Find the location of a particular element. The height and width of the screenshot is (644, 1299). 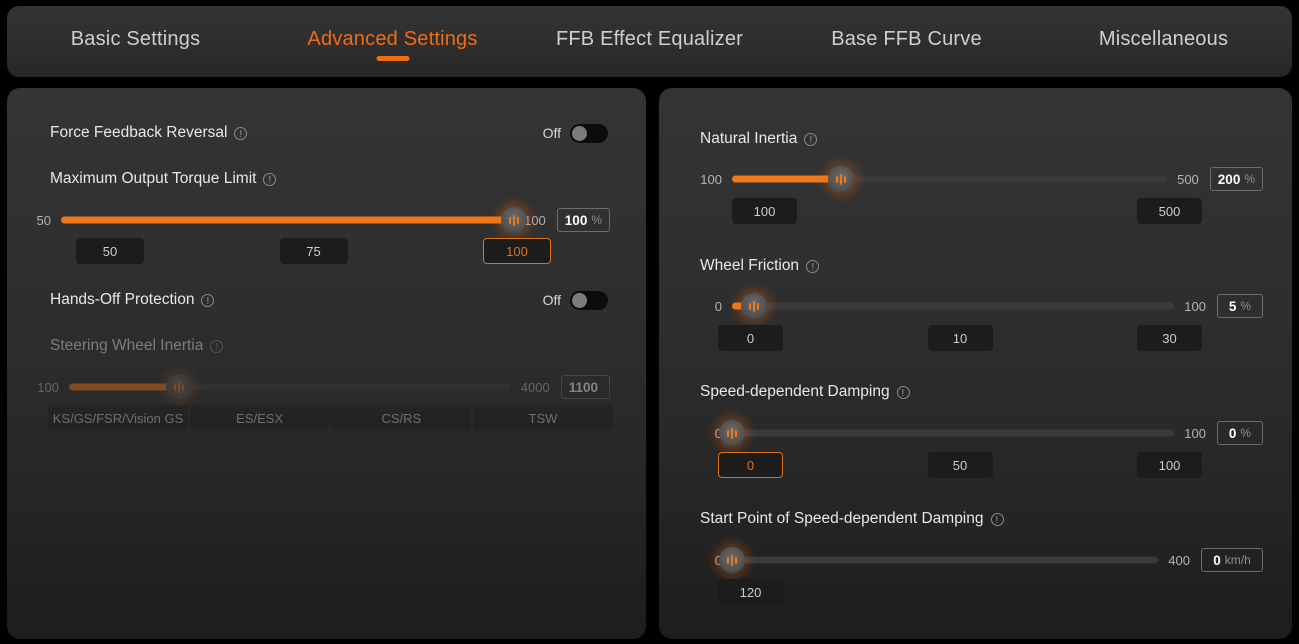

setting-header: Natural Inertia is located at coordinates (981, 139).